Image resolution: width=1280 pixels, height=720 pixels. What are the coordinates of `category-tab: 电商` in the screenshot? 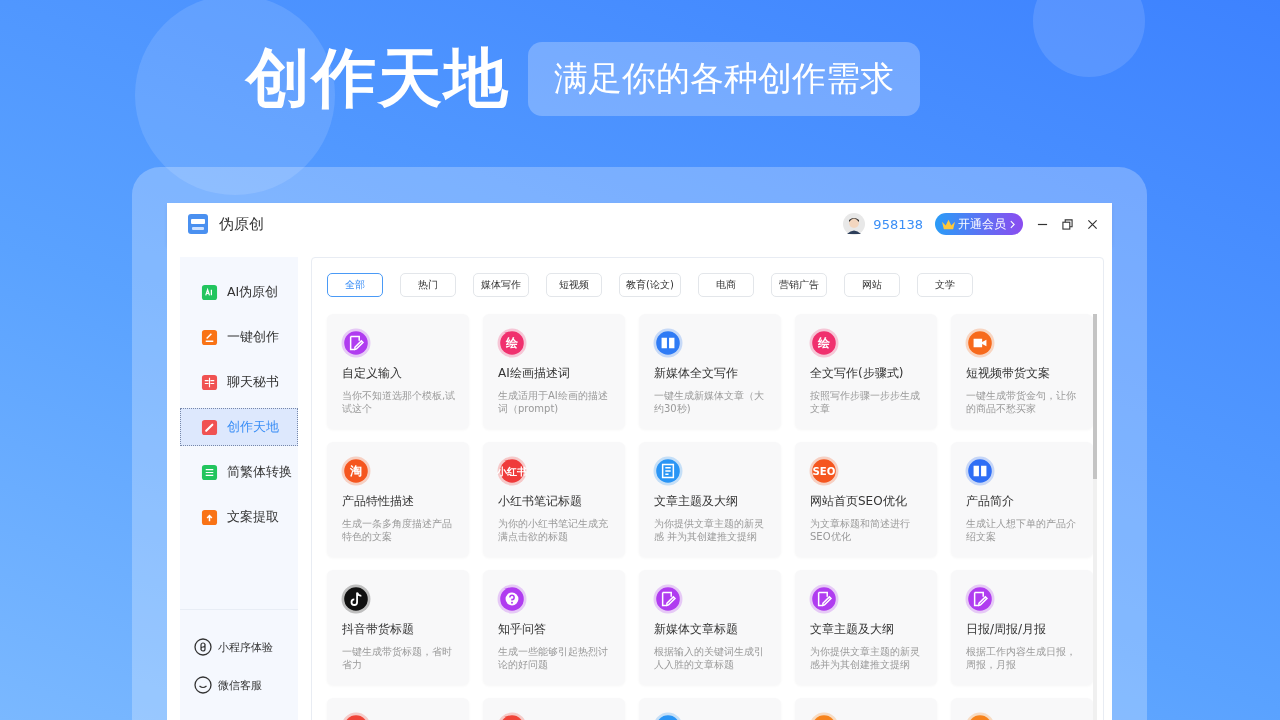 It's located at (725, 285).